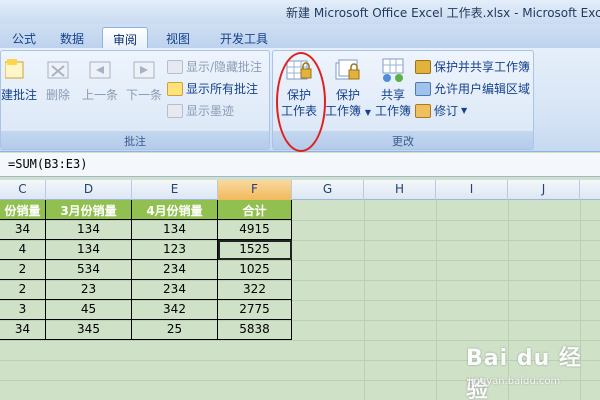  Describe the element at coordinates (524, 373) in the screenshot. I see `watermark-logo: Bai du 经验` at that location.